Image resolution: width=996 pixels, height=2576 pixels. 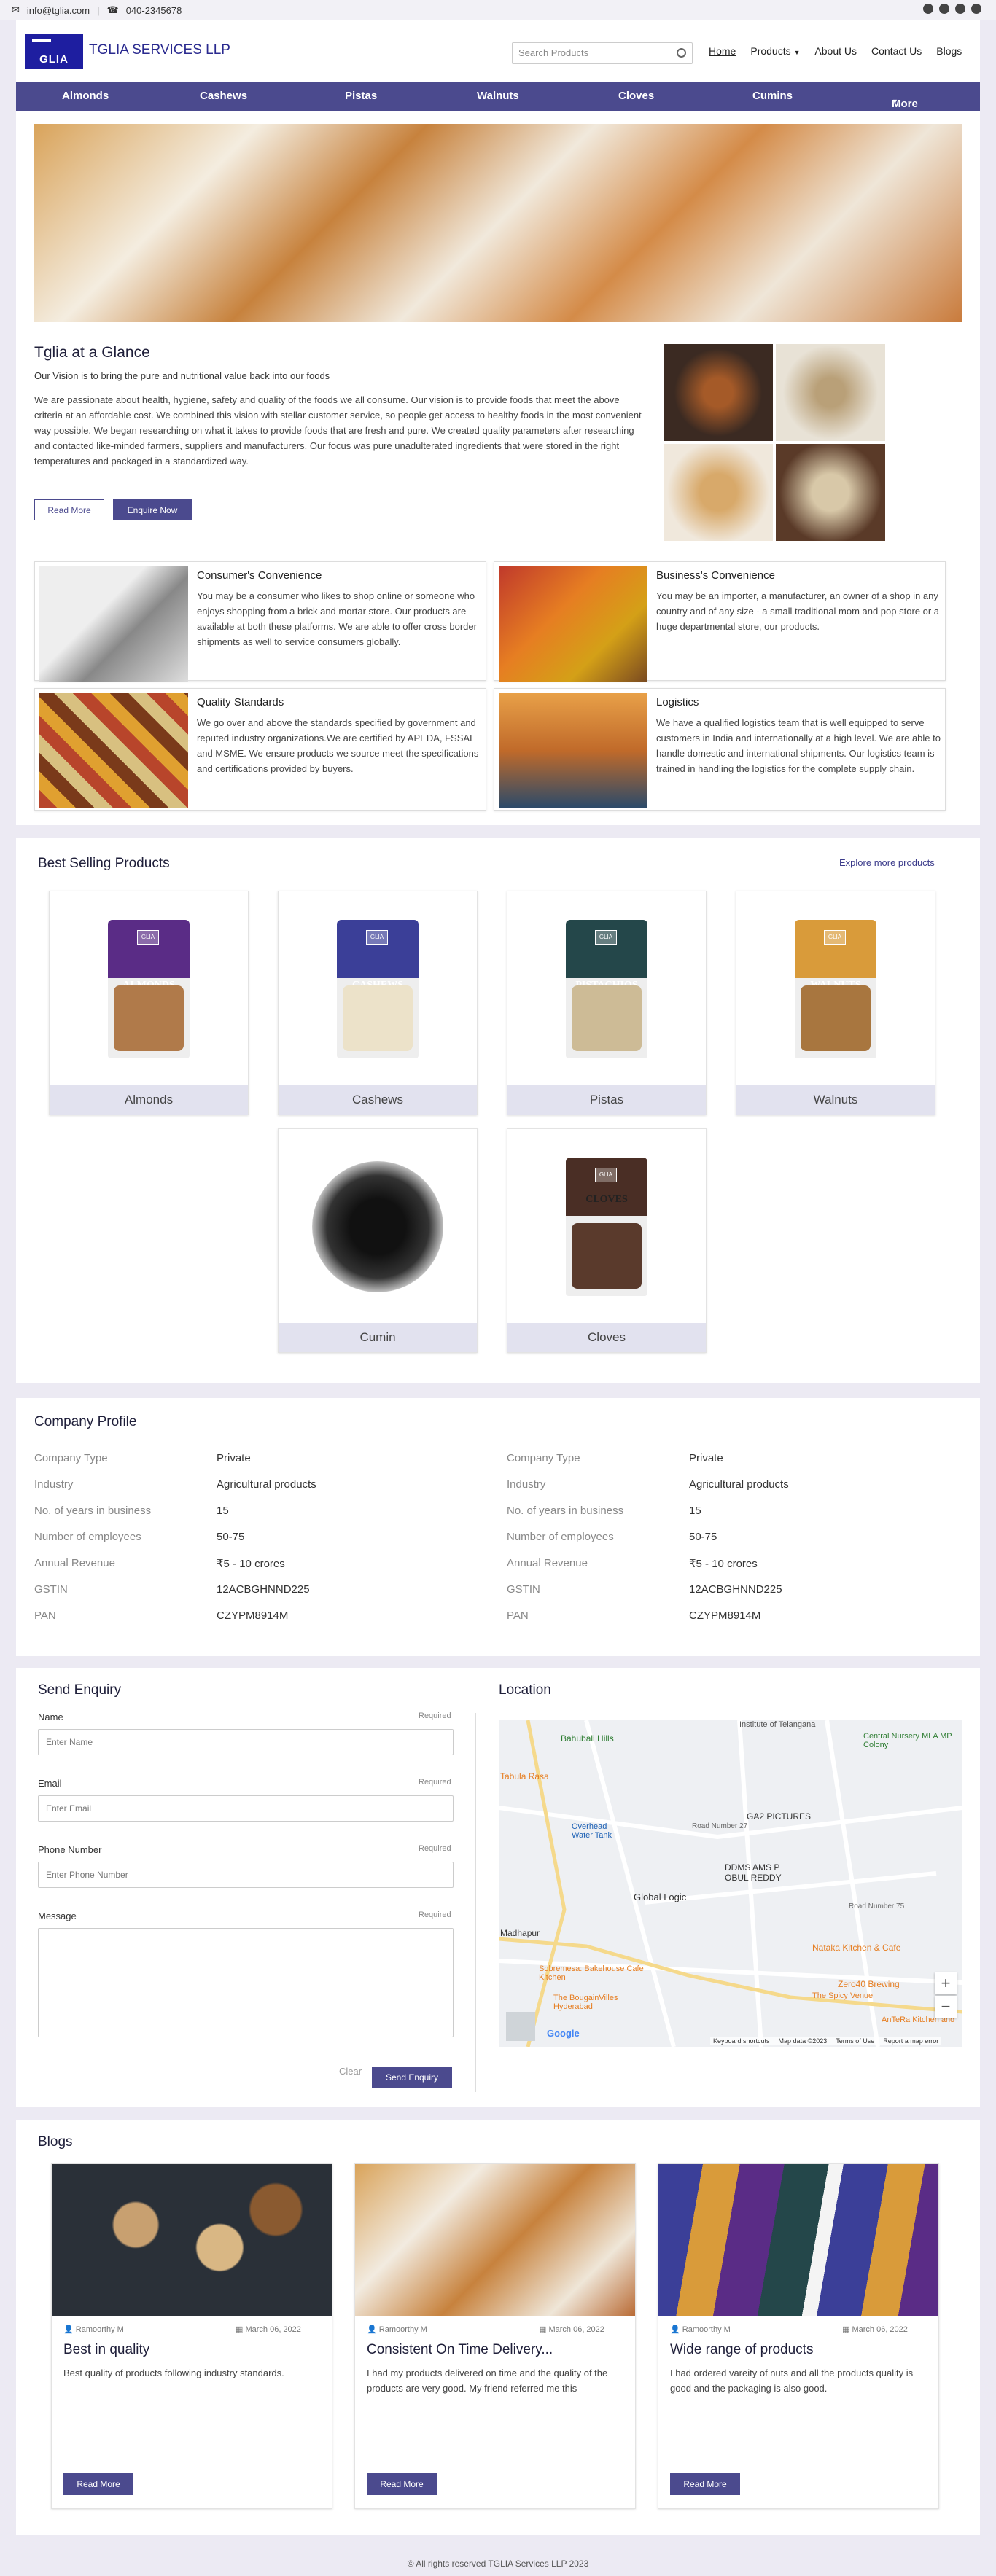 I want to click on spices-mosaic-image, so click(x=774, y=442).